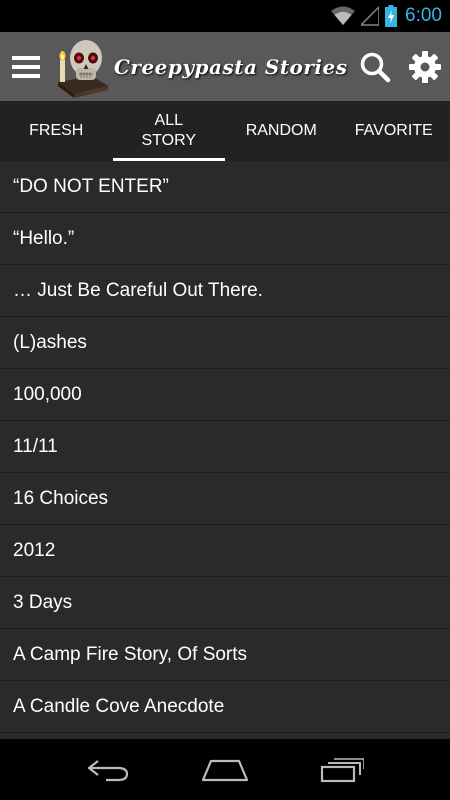 This screenshot has width=450, height=800. Describe the element at coordinates (225, 291) in the screenshot. I see `list-item: … Just Be Careful Out There.` at that location.